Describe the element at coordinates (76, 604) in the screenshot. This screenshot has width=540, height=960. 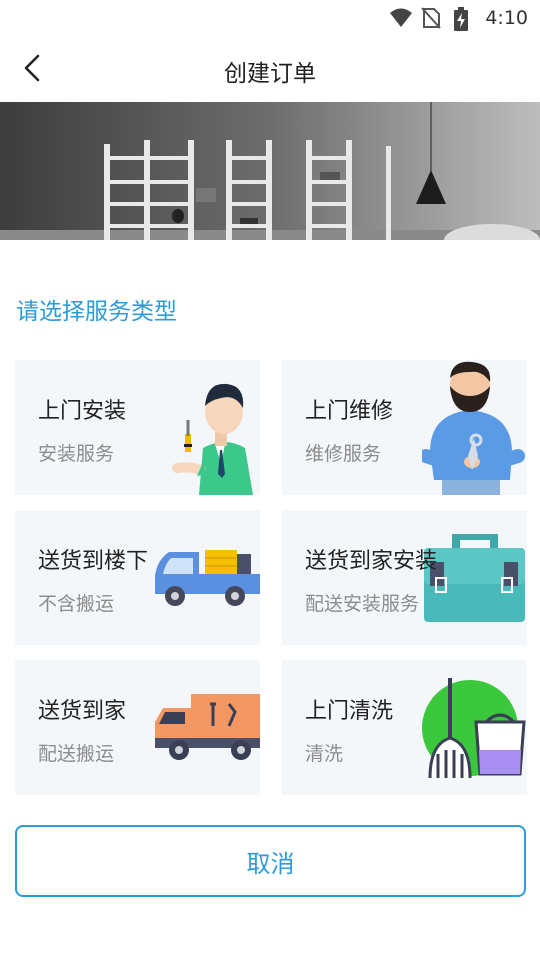
I see `service-subtitle: 不含搬运` at that location.